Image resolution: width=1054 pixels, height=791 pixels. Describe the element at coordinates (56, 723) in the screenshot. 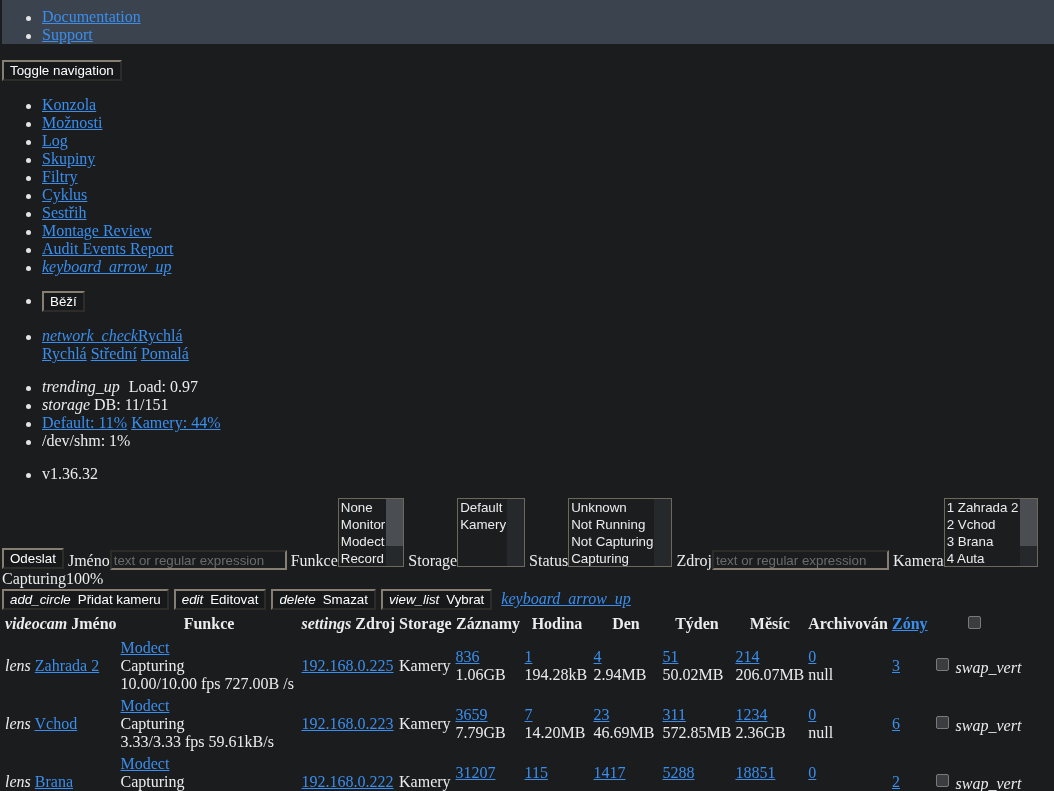

I see `monitor-name-link: Vchod` at that location.